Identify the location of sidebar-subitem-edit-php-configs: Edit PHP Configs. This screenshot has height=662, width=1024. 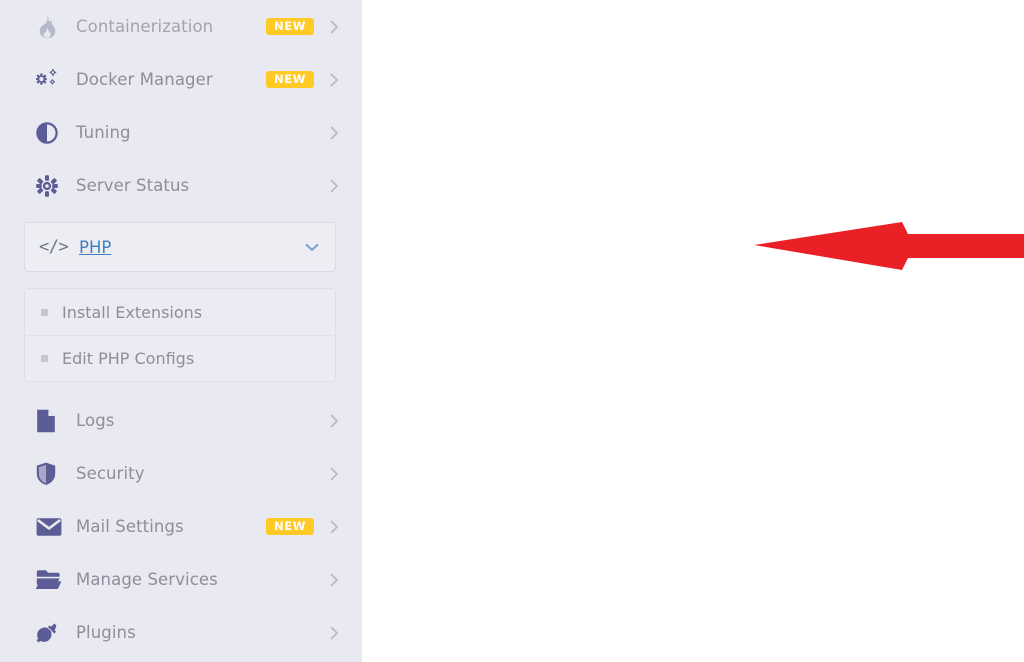
(180, 358).